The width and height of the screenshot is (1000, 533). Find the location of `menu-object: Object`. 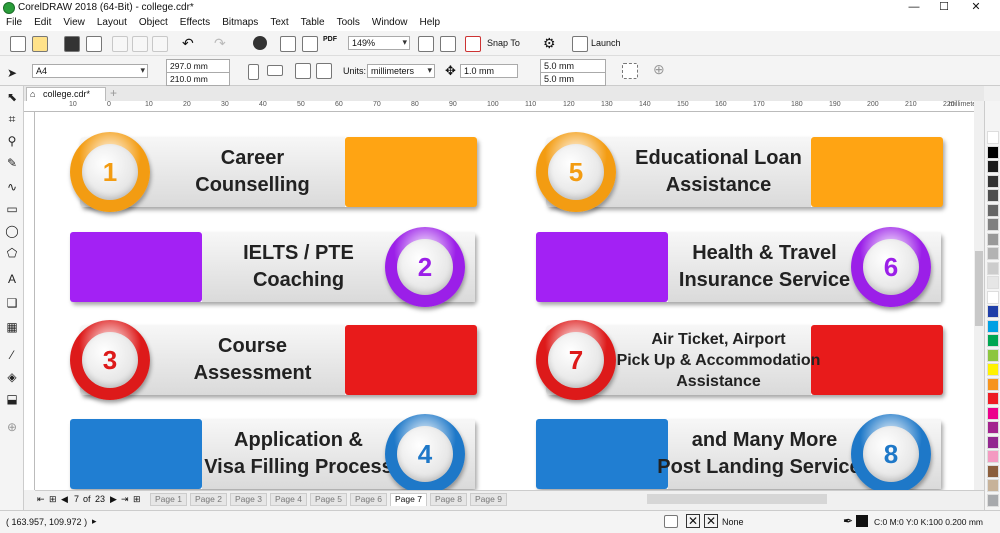

menu-object: Object is located at coordinates (153, 23).